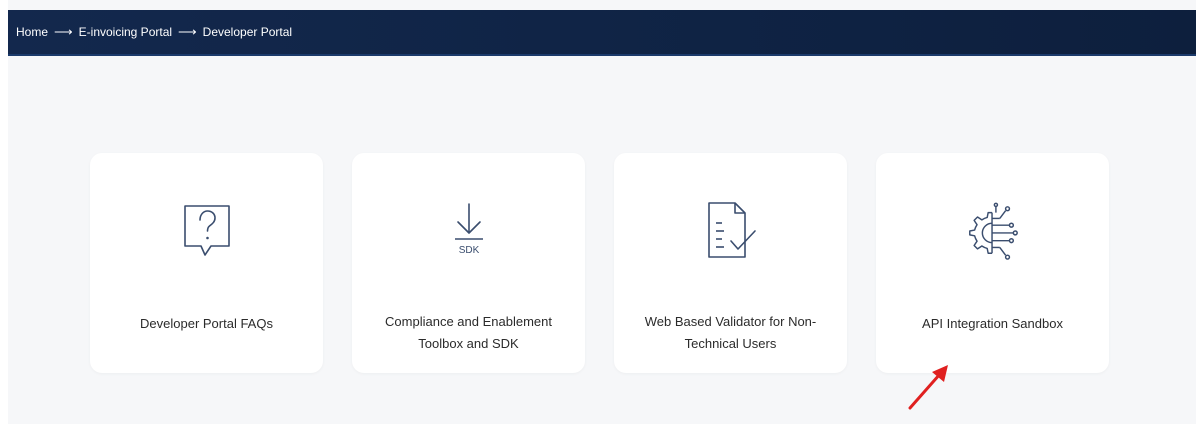  Describe the element at coordinates (731, 231) in the screenshot. I see `document-check-icon` at that location.